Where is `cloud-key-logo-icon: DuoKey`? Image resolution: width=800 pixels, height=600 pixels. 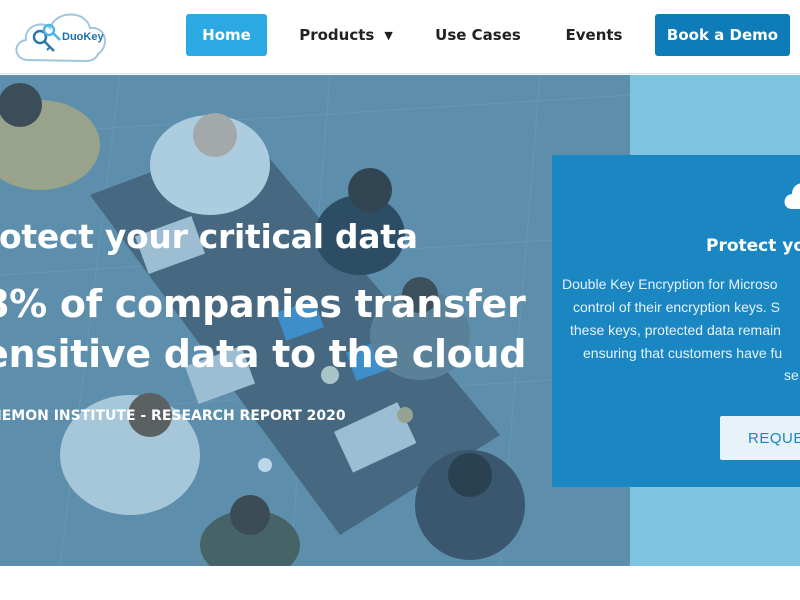 cloud-key-logo-icon: DuoKey is located at coordinates (60, 38).